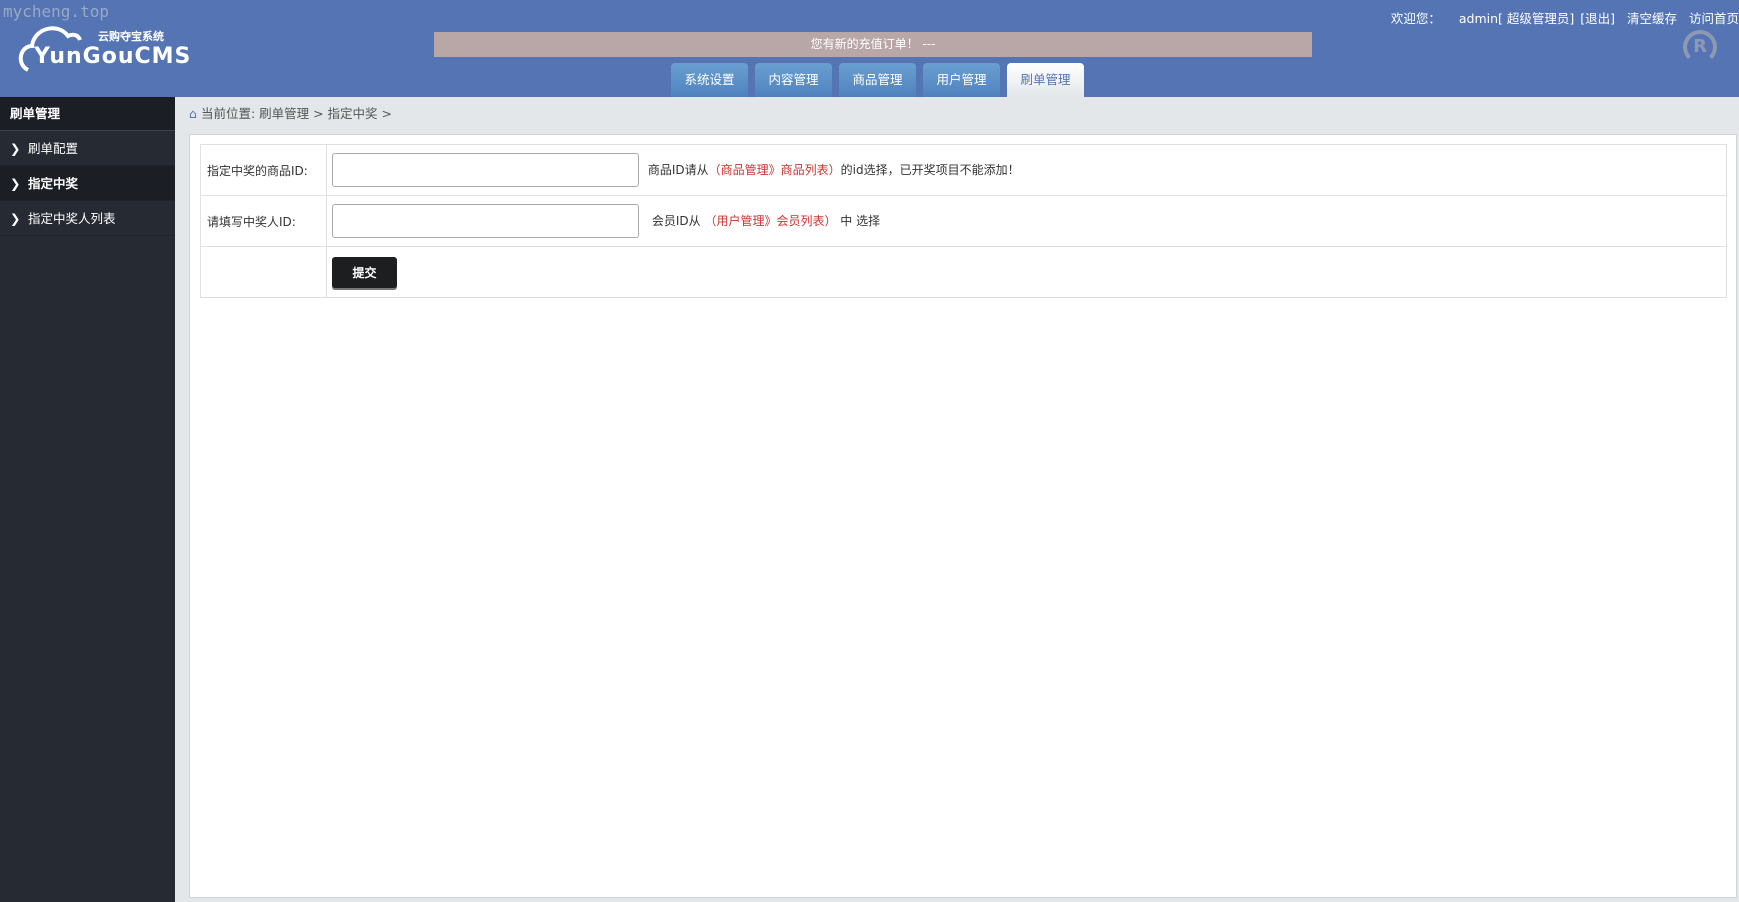 The image size is (1739, 902). Describe the element at coordinates (87, 183) in the screenshot. I see `sidebar-item-assign-winner: ❯ 指定中奖` at that location.